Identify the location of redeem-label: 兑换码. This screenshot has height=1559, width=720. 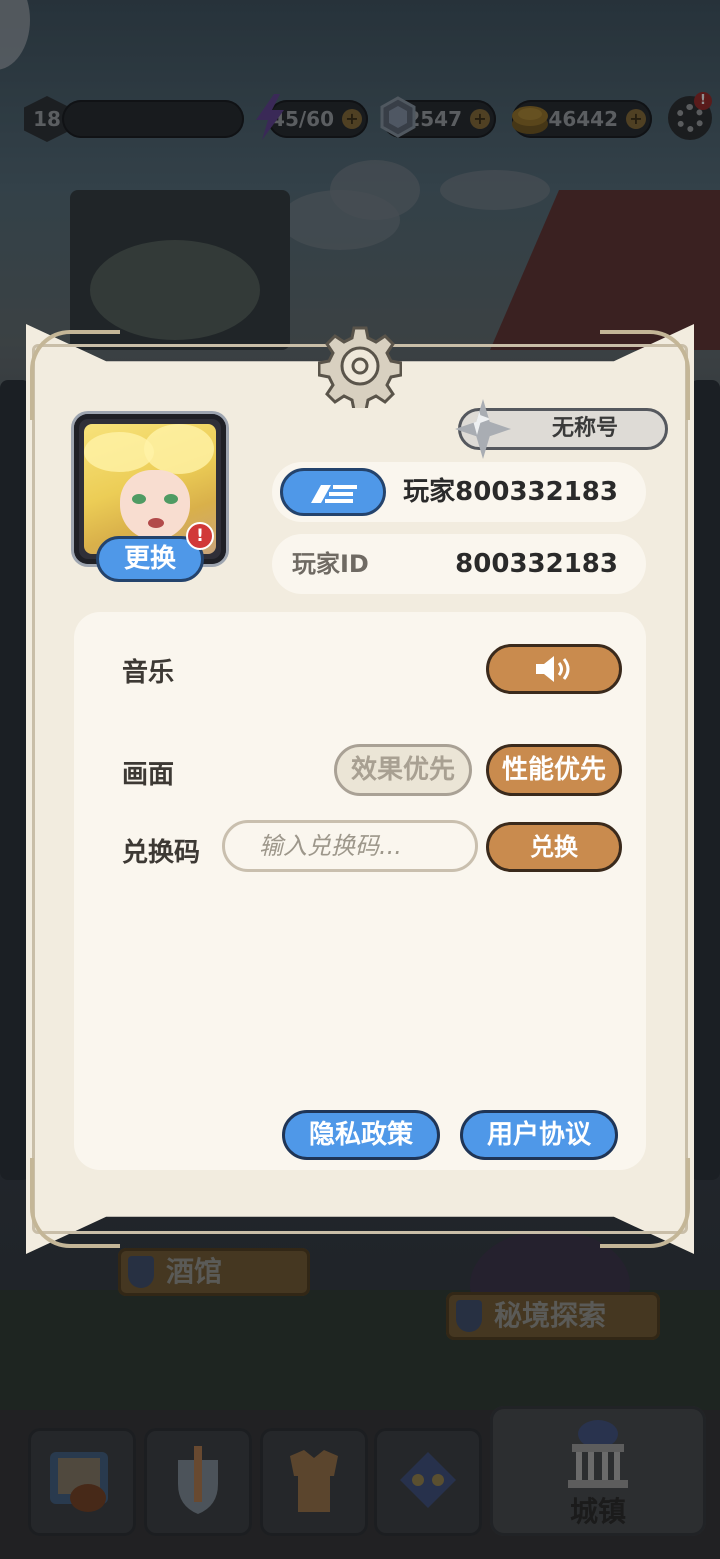
(161, 853).